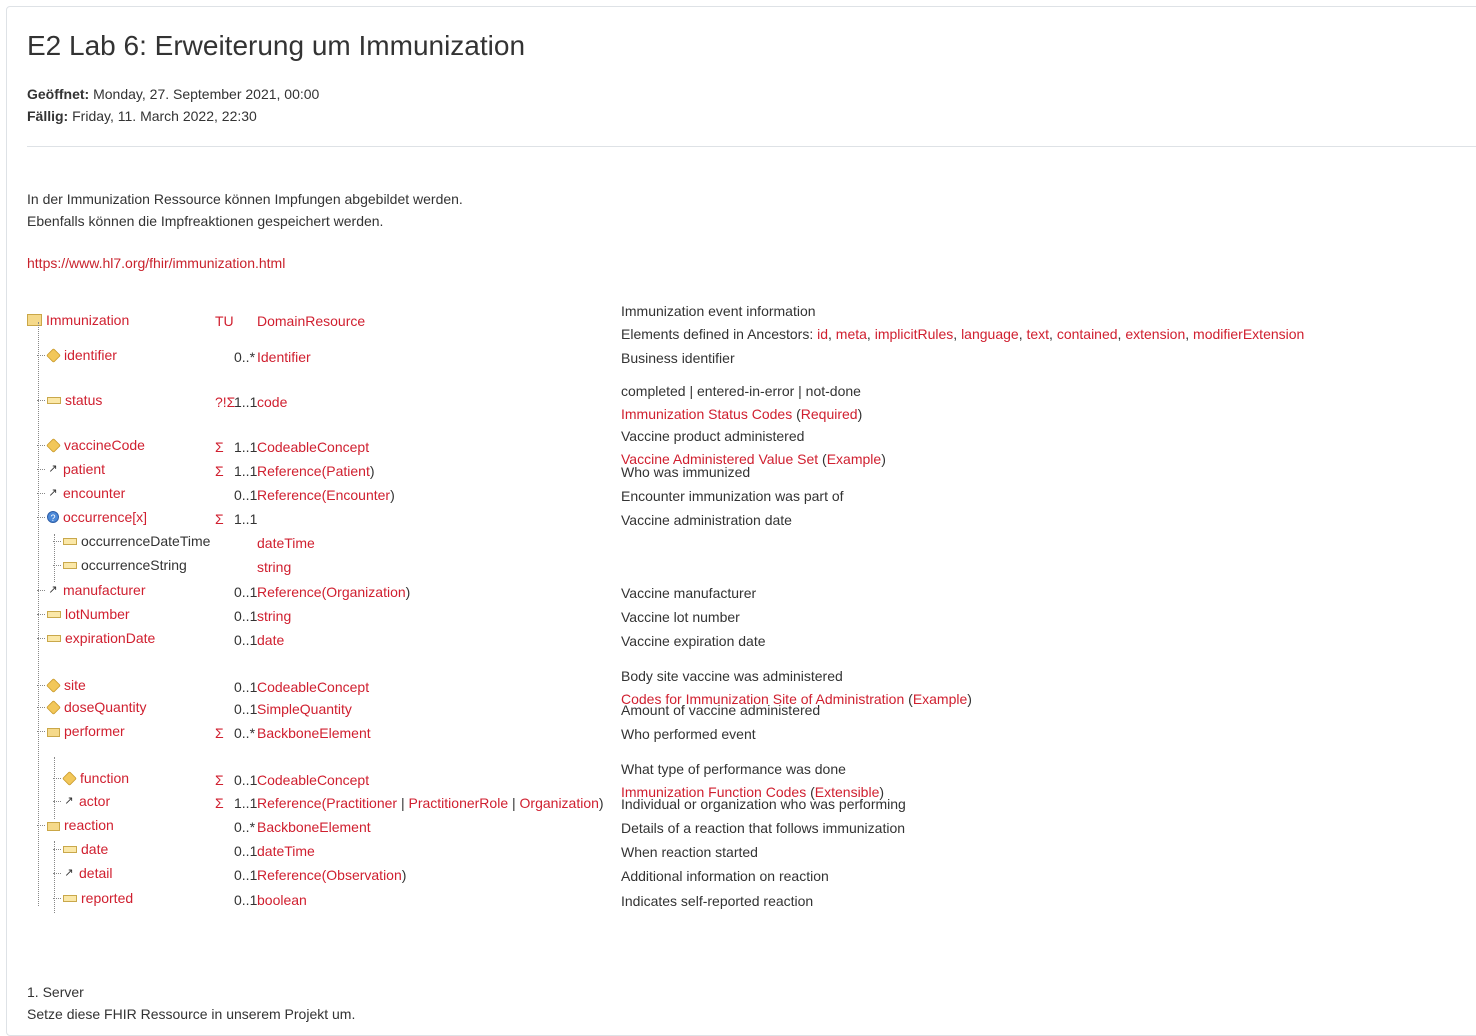  What do you see at coordinates (304, 709) in the screenshot?
I see `type-link: SimpleQuantity` at bounding box center [304, 709].